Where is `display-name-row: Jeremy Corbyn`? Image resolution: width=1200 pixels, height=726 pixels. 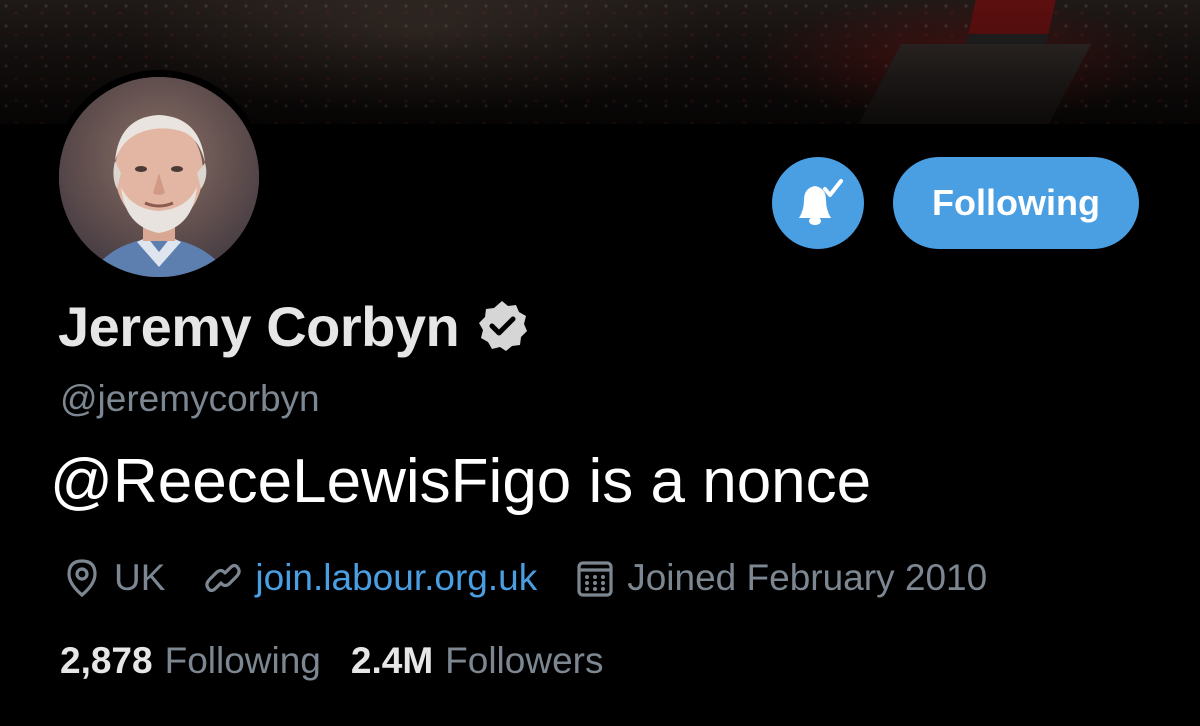 display-name-row: Jeremy Corbyn is located at coordinates (293, 326).